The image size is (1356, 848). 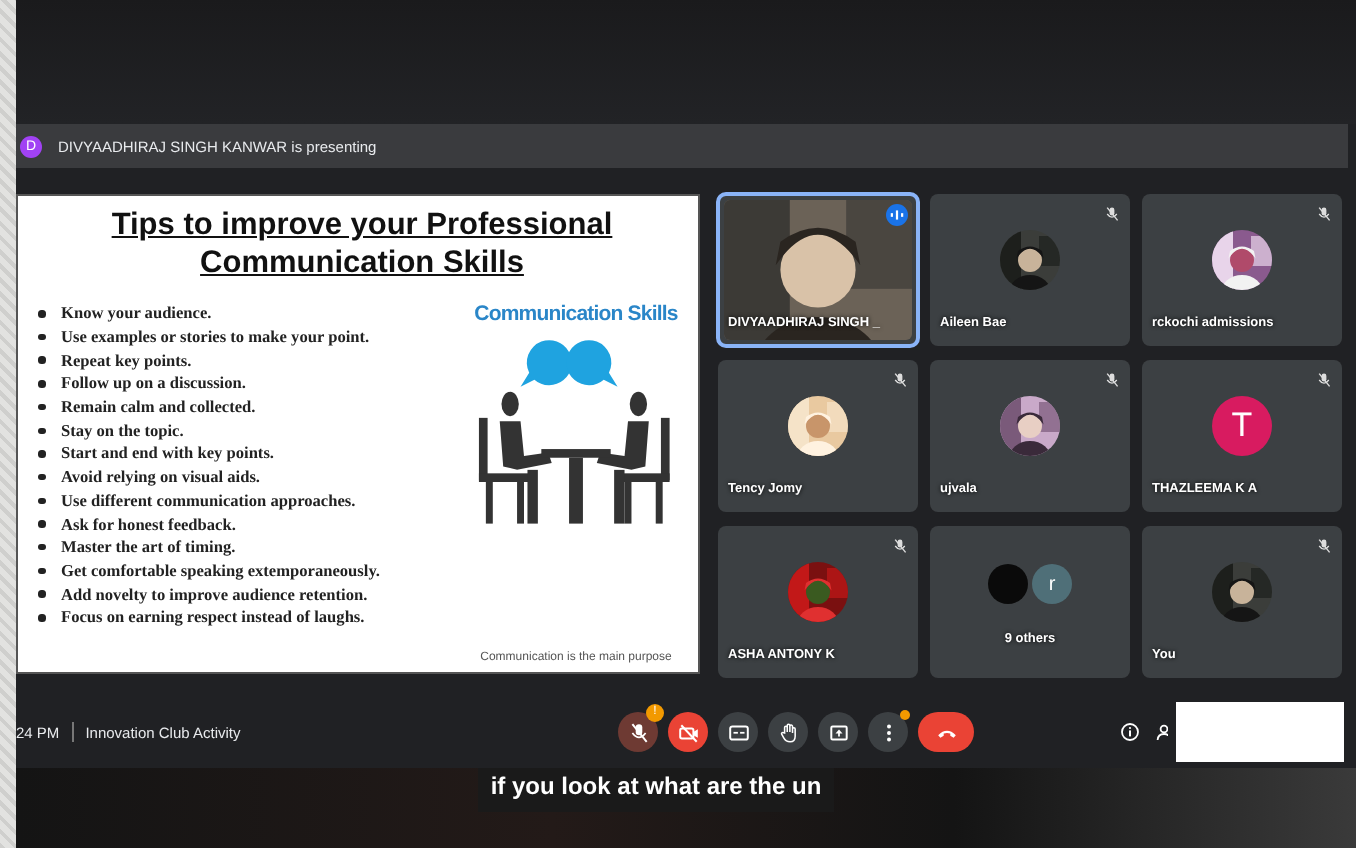 What do you see at coordinates (1052, 584) in the screenshot?
I see `avatar: r` at bounding box center [1052, 584].